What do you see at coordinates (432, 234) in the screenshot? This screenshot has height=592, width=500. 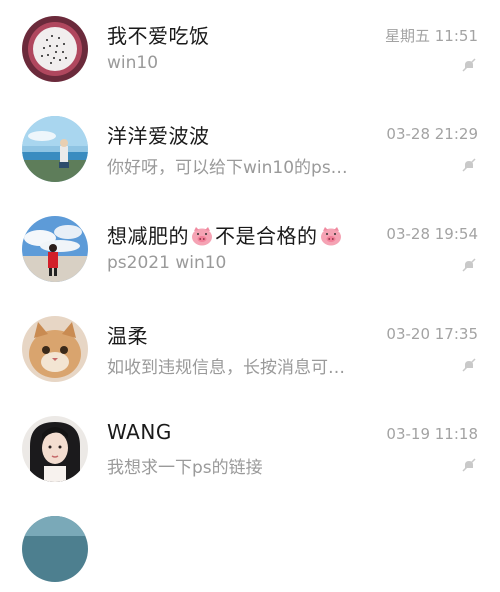 I see `timestamp: 03-28 19:54` at bounding box center [432, 234].